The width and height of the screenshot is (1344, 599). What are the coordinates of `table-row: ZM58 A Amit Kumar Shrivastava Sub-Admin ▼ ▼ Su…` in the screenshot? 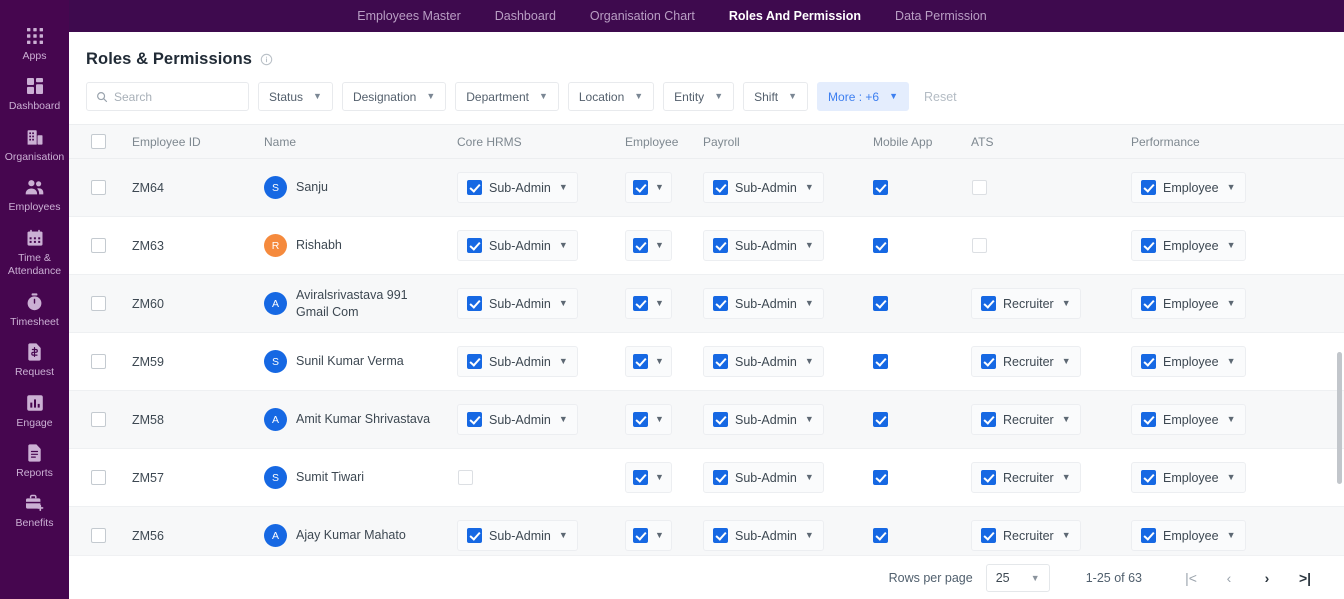 It's located at (706, 419).